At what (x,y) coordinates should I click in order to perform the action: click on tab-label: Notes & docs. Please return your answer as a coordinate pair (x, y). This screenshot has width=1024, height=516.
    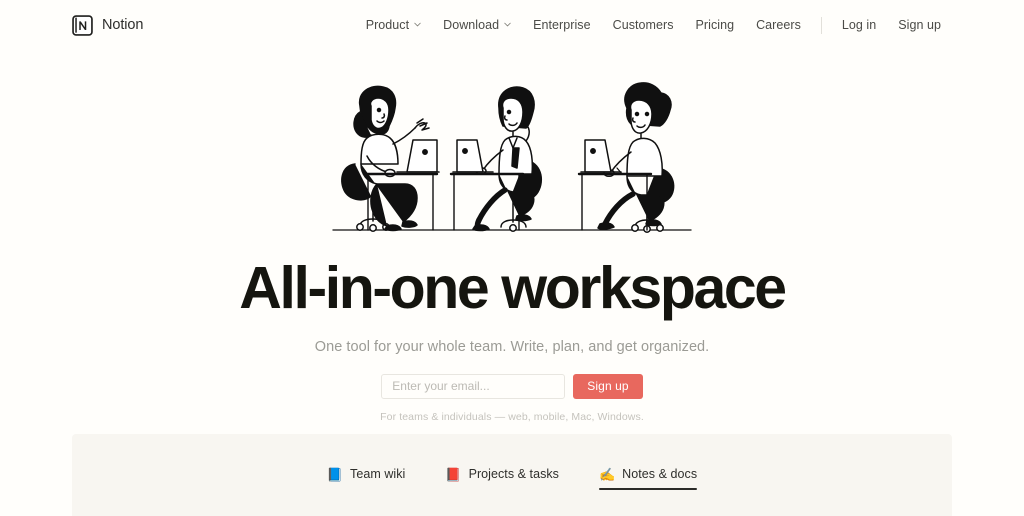
    Looking at the image, I should click on (660, 474).